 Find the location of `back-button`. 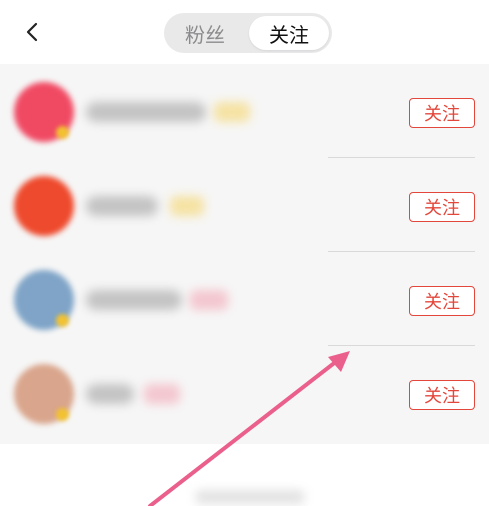

back-button is located at coordinates (32, 32).